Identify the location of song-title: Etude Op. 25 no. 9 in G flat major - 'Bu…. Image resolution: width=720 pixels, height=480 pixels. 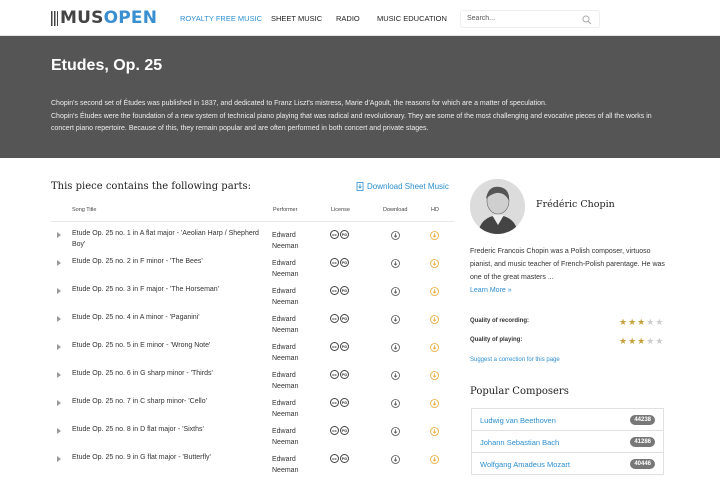
(167, 457).